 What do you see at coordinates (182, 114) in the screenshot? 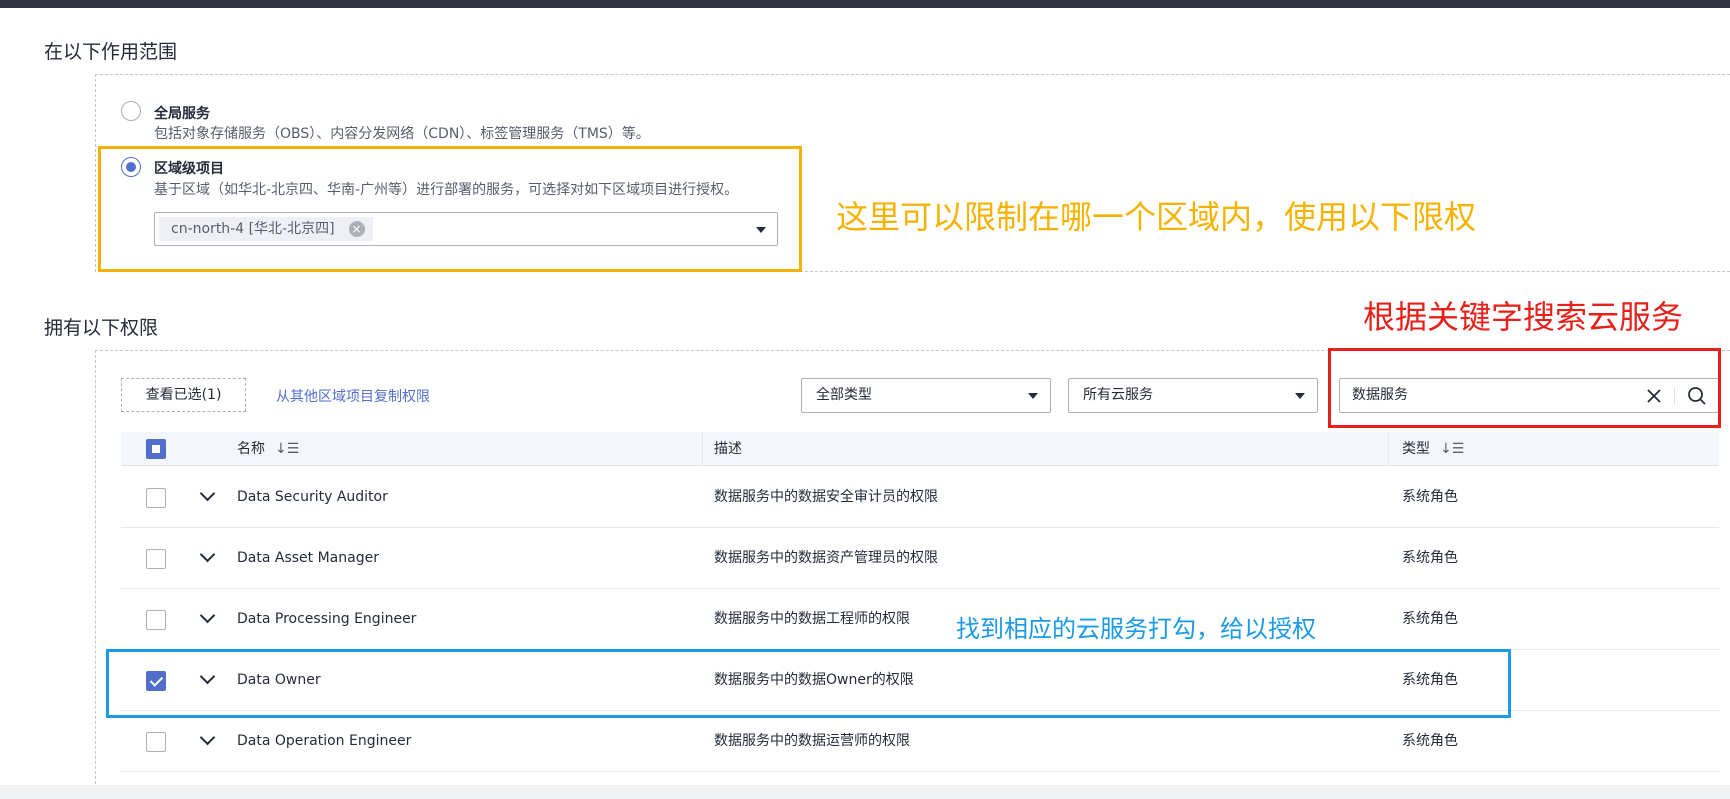
I see `global-service-title: 全局服务` at bounding box center [182, 114].